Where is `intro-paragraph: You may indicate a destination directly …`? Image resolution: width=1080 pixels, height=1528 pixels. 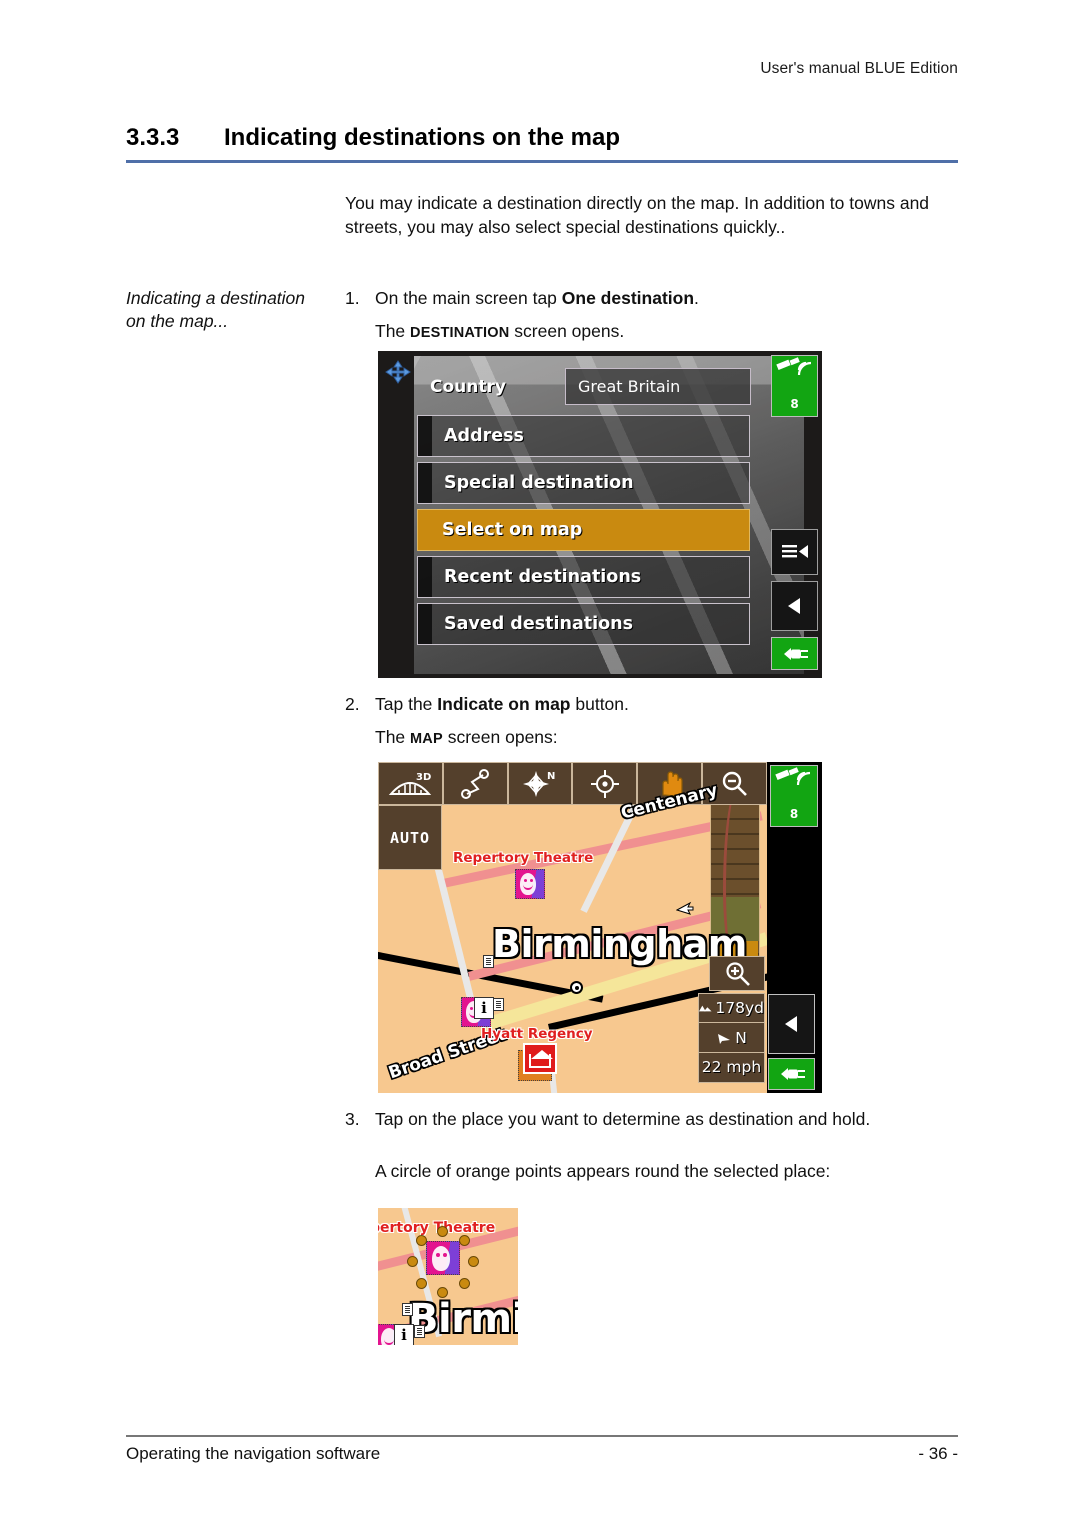 intro-paragraph: You may indicate a destination directly … is located at coordinates (637, 215).